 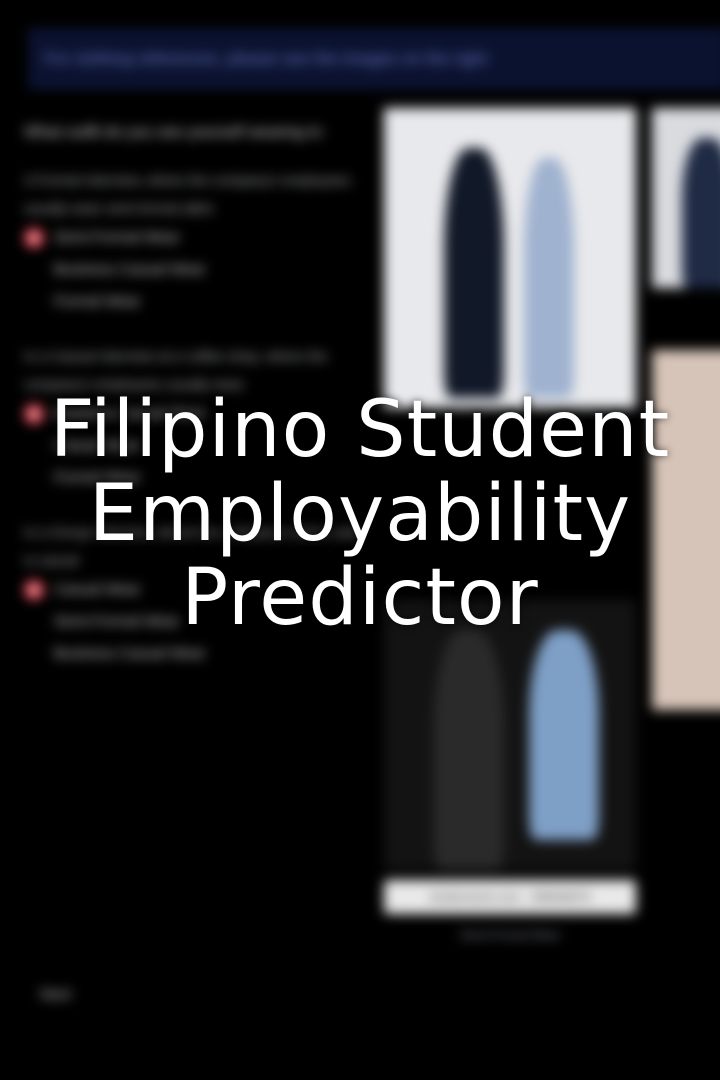 What do you see at coordinates (55, 994) in the screenshot?
I see `next-button: Next` at bounding box center [55, 994].